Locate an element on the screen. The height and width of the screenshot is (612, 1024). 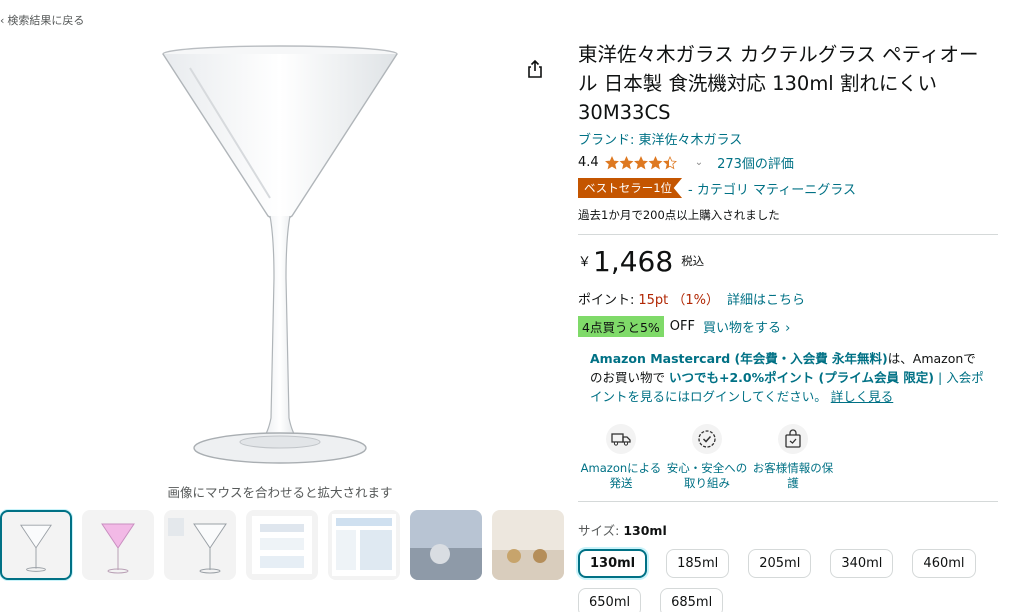
size-option-650ml: 650ml is located at coordinates (610, 600).